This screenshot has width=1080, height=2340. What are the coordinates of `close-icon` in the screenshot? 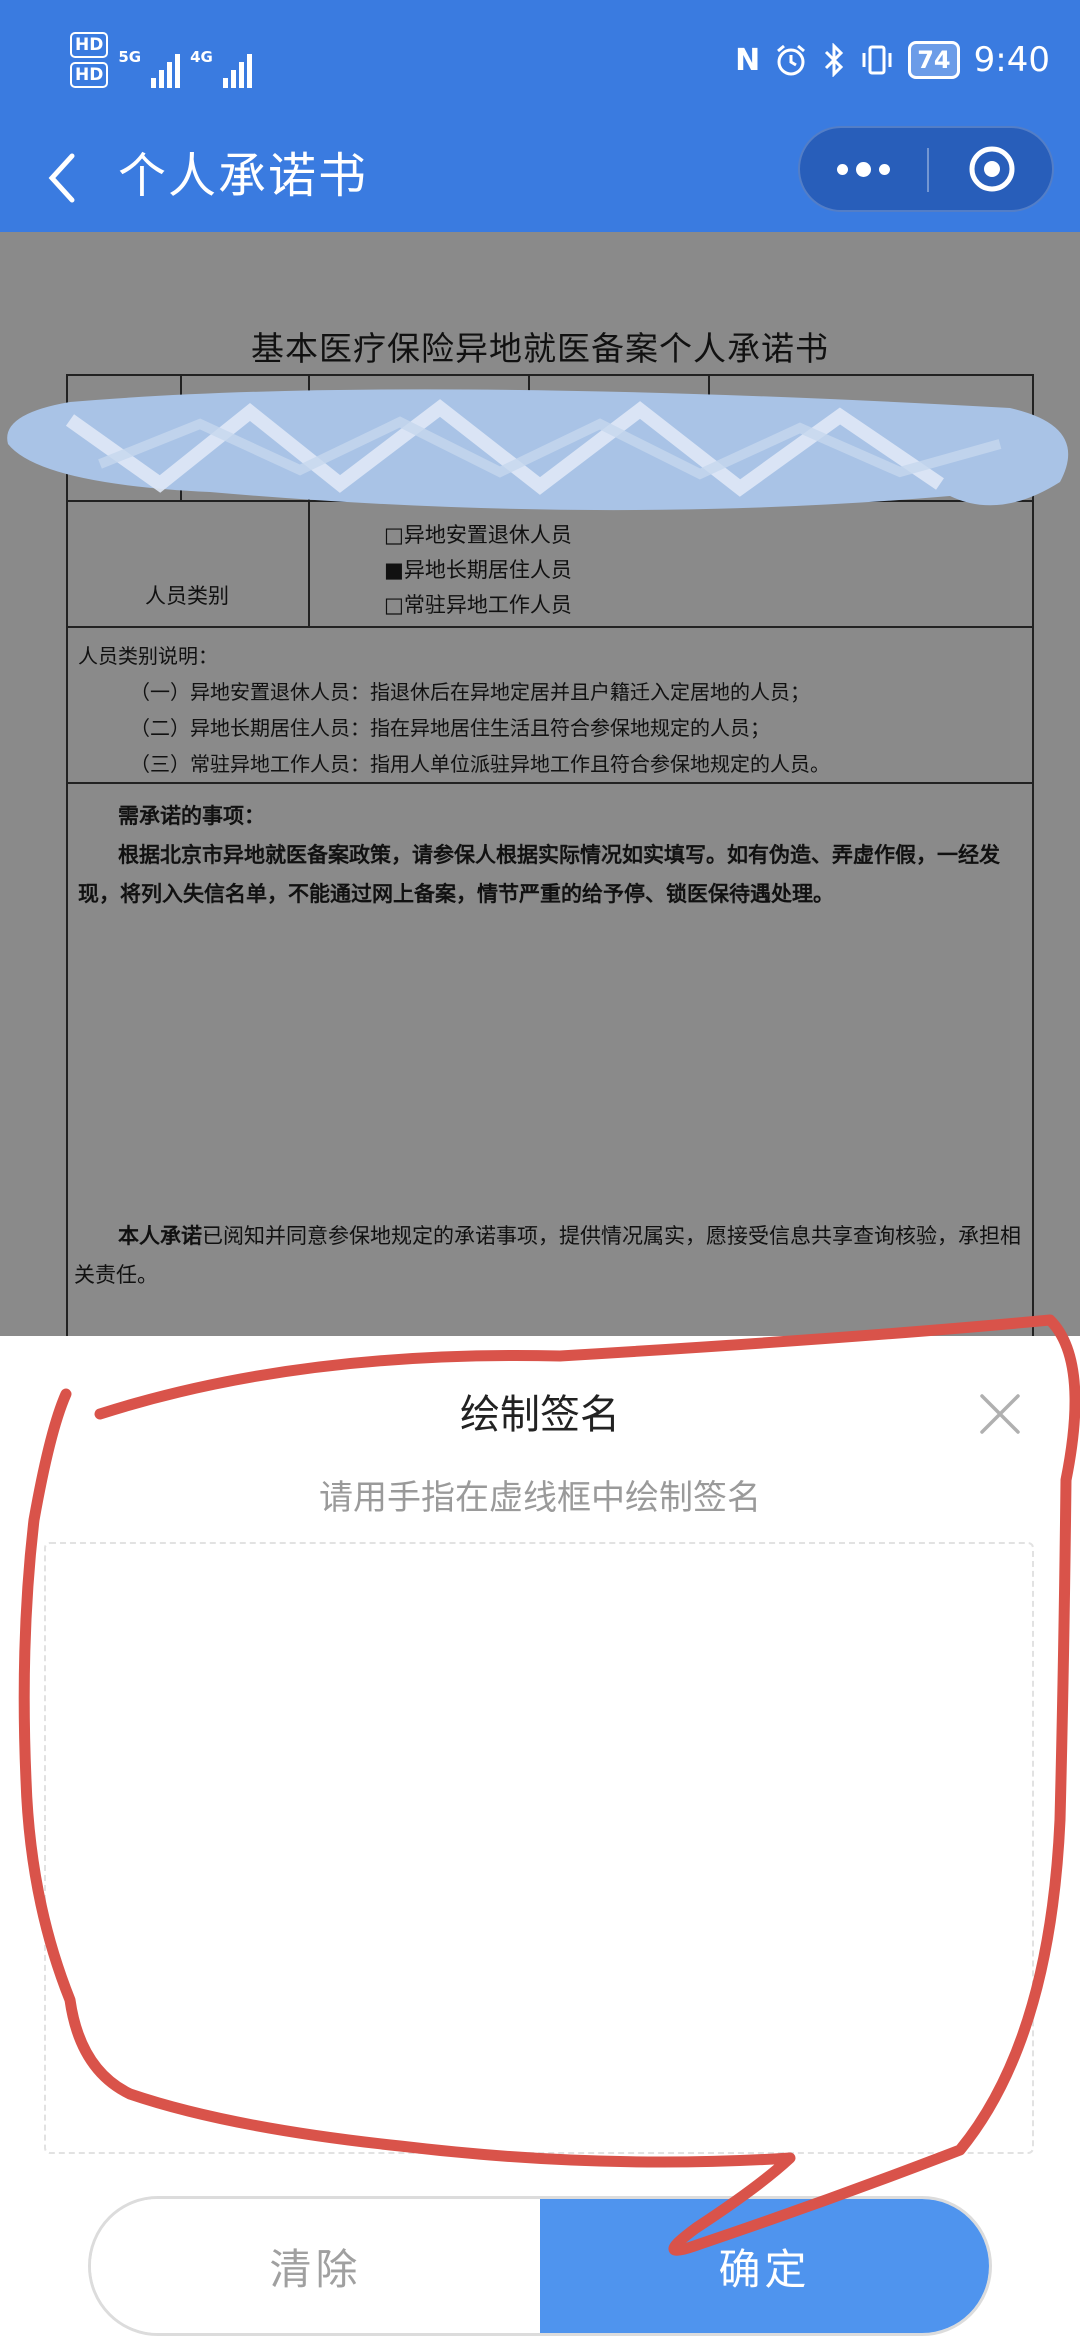 It's located at (1000, 1414).